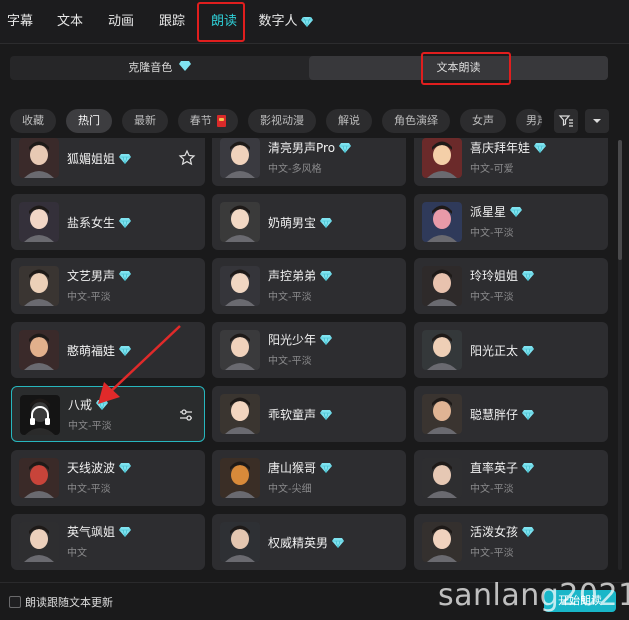 This screenshot has width=629, height=620. I want to click on voice-name: 憨萌福娃, so click(99, 350).